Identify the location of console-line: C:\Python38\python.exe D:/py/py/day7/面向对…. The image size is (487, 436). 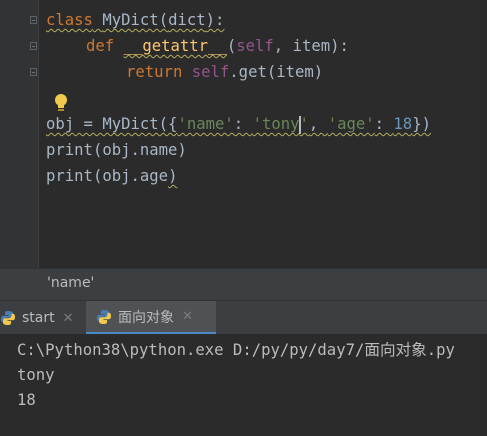
(236, 350).